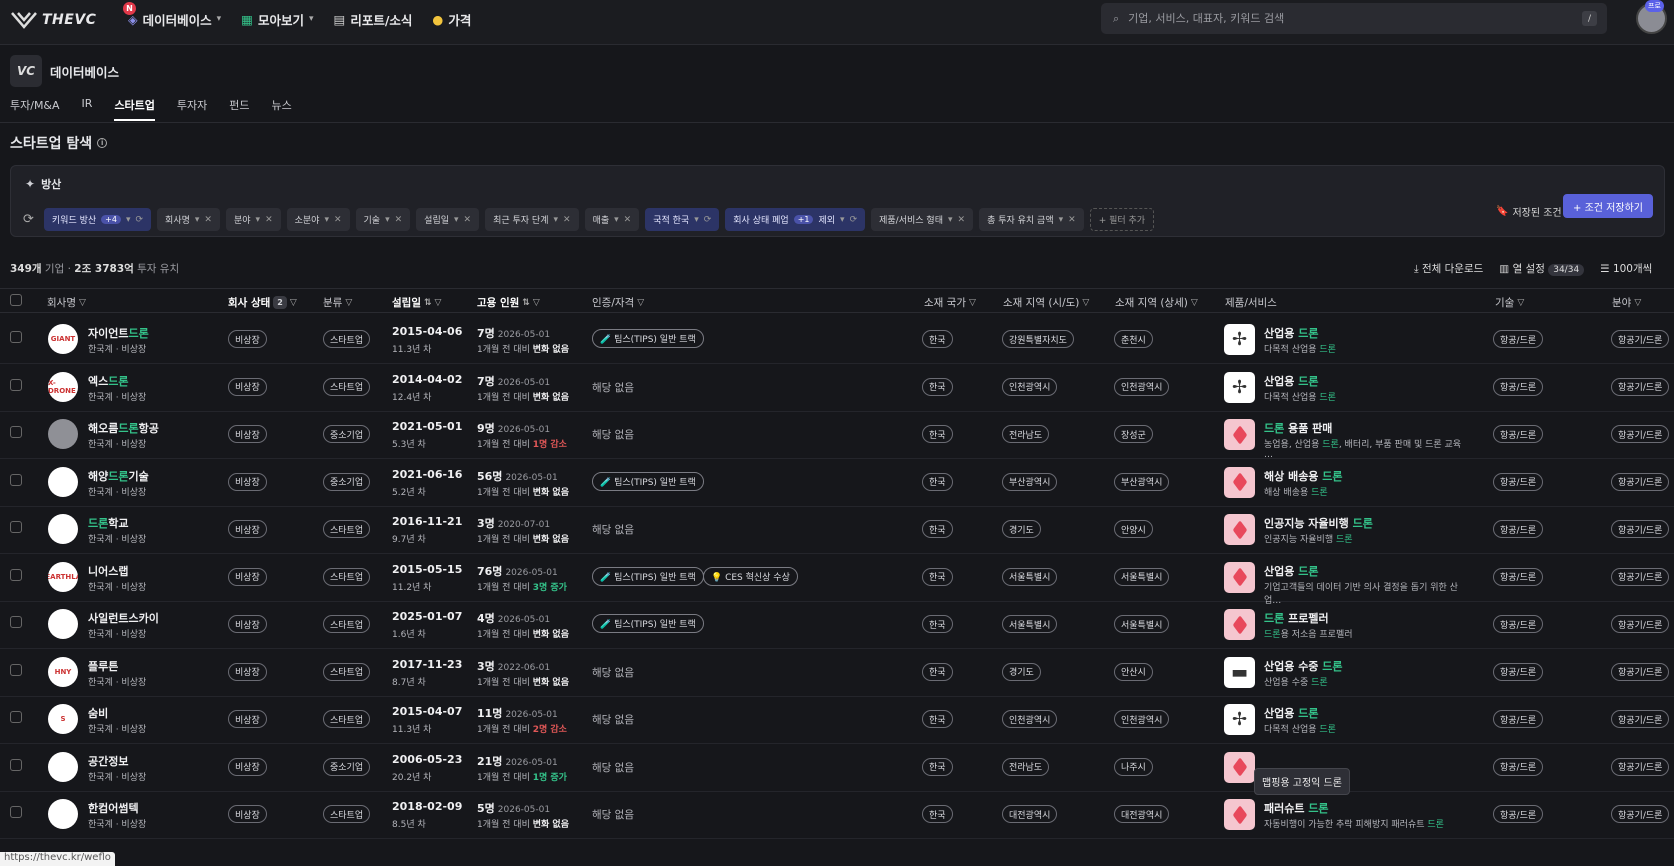  Describe the element at coordinates (1239, 672) in the screenshot. I see `product-image: ▬` at that location.